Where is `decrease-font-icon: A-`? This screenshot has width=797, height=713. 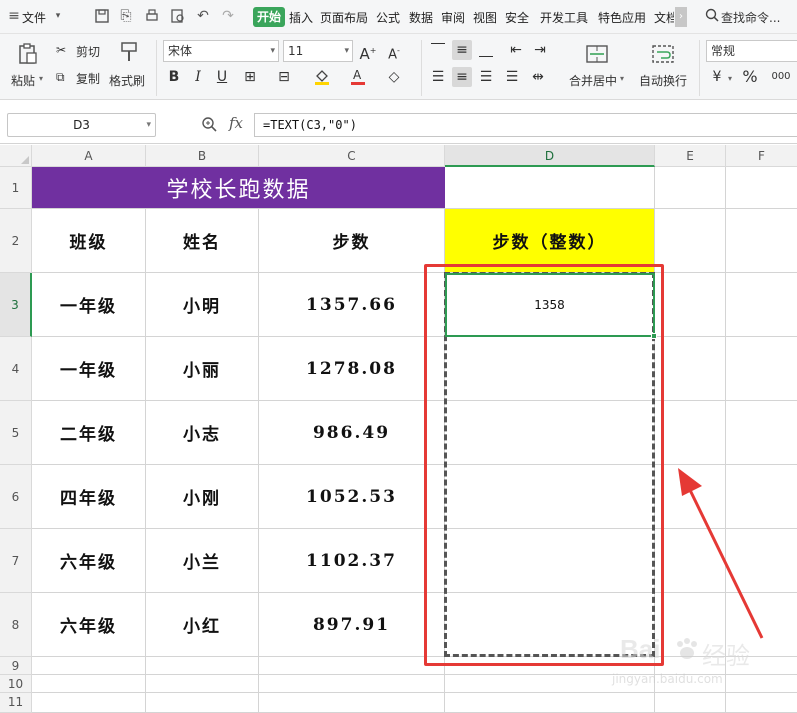 decrease-font-icon: A- is located at coordinates (394, 51).